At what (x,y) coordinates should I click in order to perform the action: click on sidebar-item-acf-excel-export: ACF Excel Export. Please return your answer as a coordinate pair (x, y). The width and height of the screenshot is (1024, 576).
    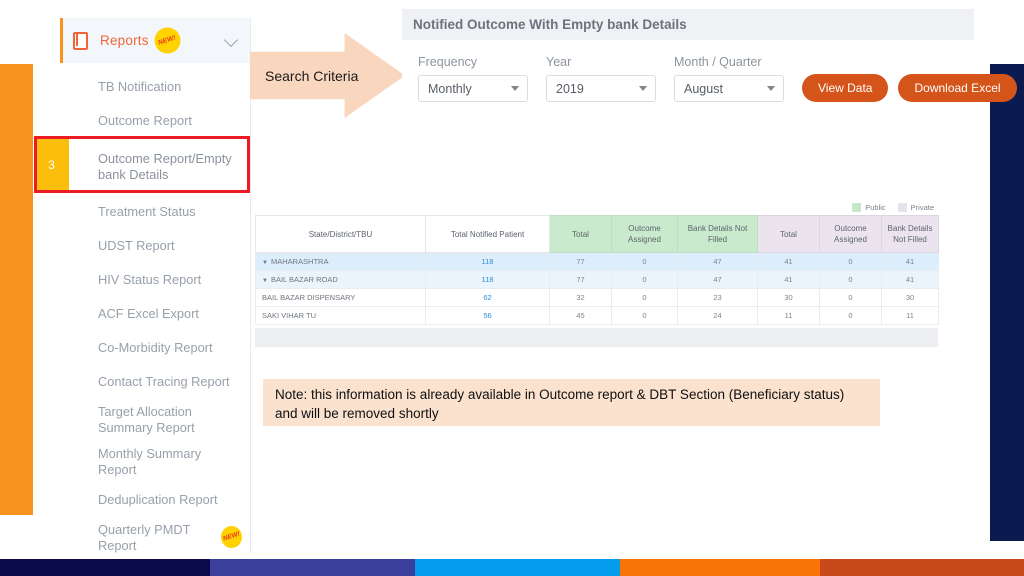
    Looking at the image, I should click on (155, 314).